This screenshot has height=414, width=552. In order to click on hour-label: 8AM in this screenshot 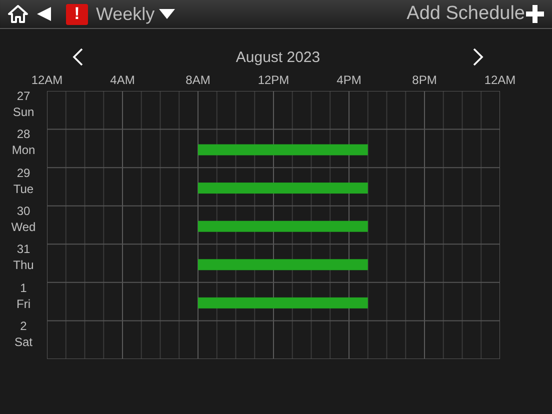, I will do `click(198, 80)`.